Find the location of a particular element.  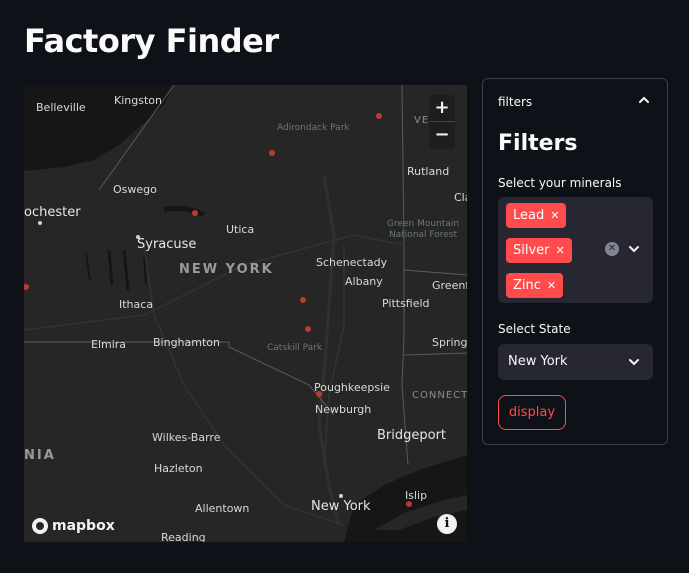

state-select-value: New York is located at coordinates (538, 361).